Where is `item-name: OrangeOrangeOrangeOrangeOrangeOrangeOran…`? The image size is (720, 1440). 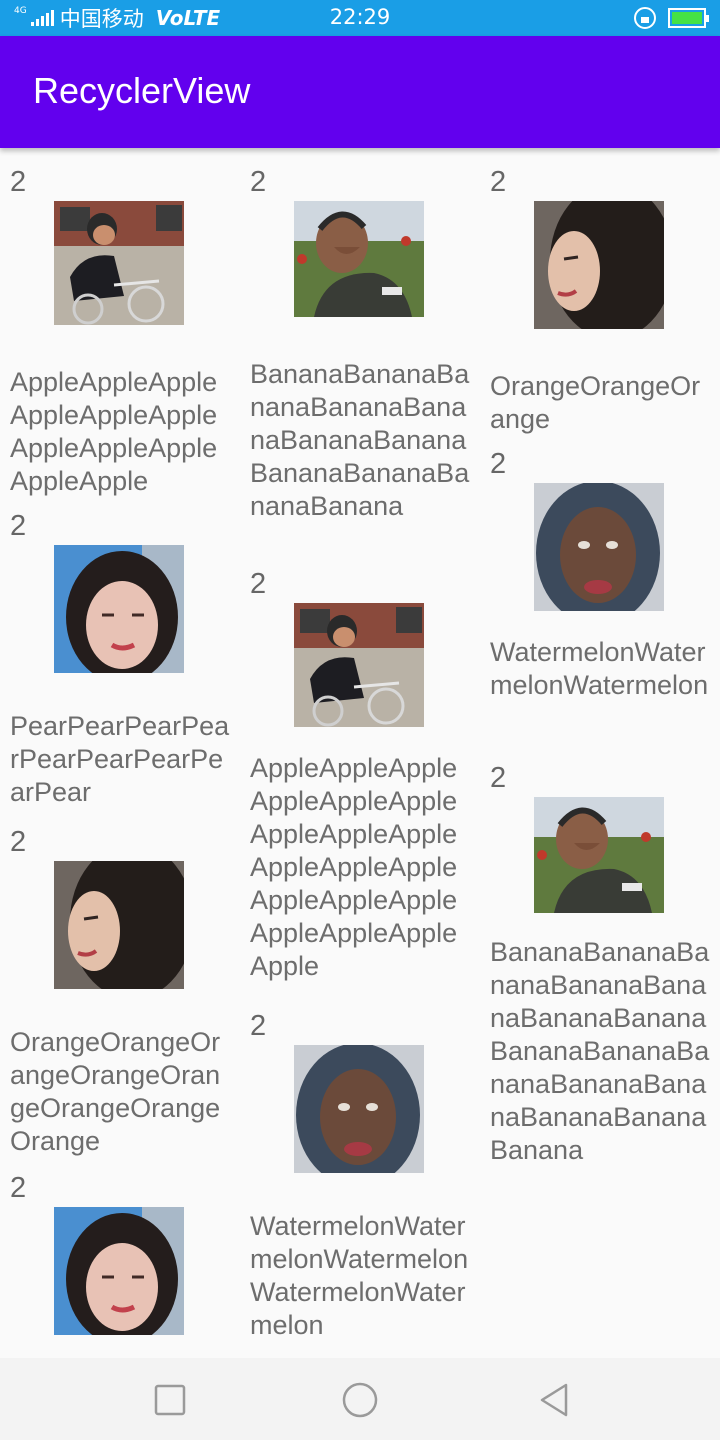 item-name: OrangeOrangeOrangeOrangeOrangeOrangeOran… is located at coordinates (115, 1091).